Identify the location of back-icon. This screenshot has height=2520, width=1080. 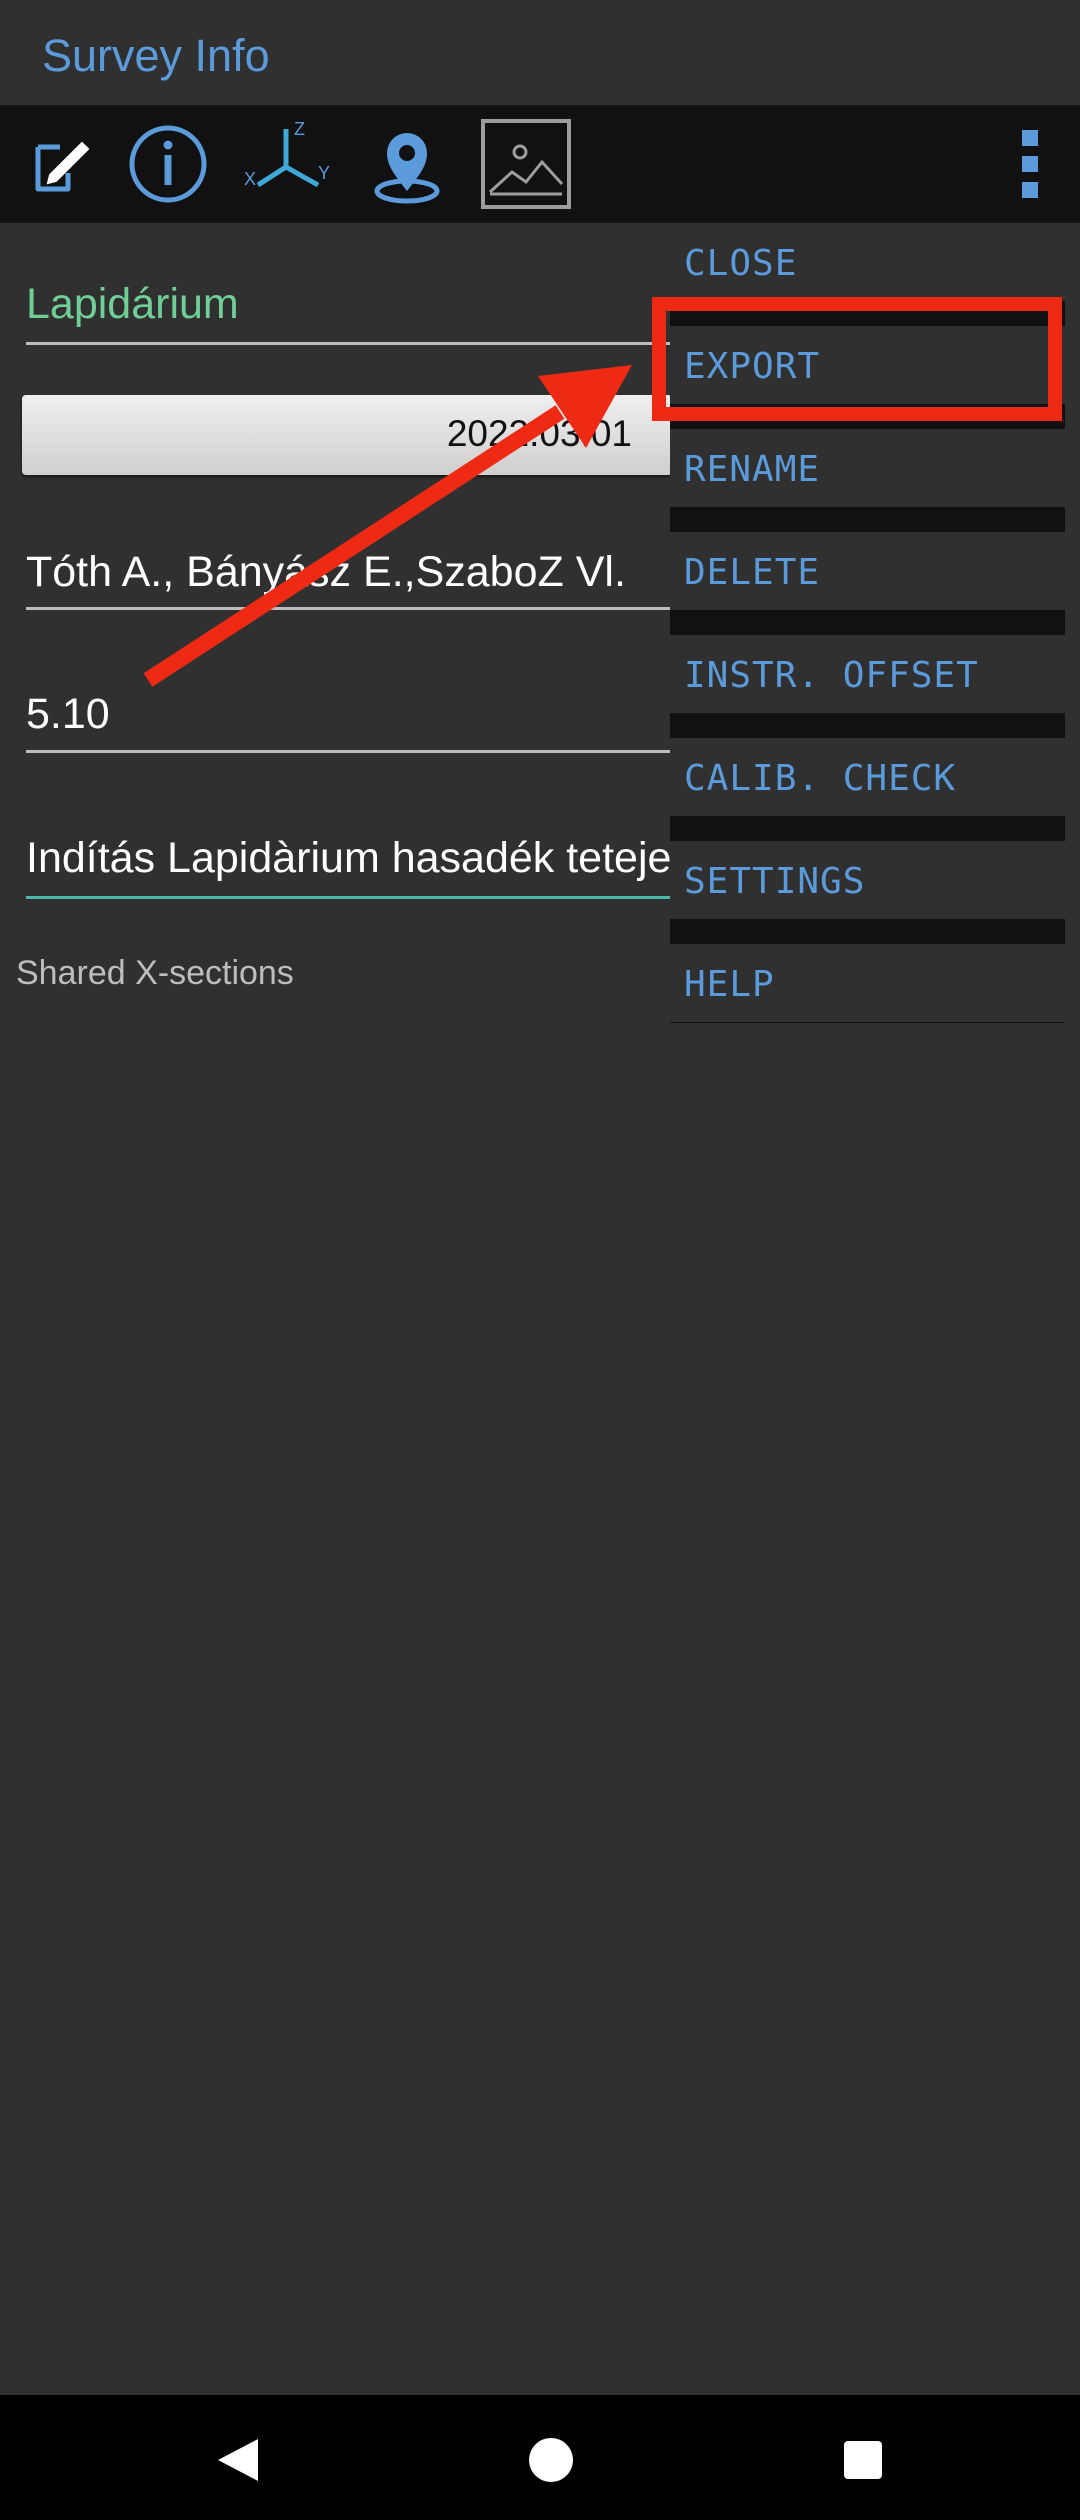
(237, 2460).